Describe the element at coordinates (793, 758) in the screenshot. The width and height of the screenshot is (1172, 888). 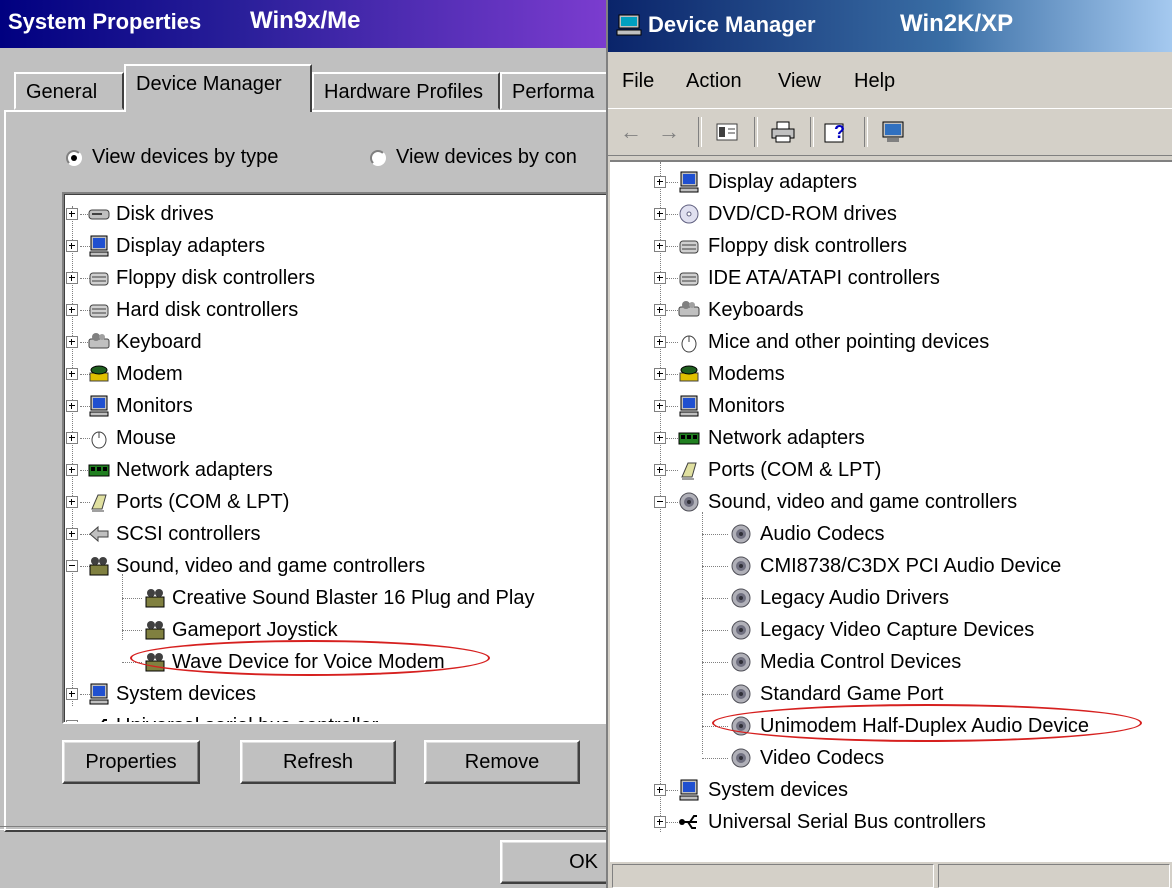
I see `tree-child-item: Video Codecs` at that location.